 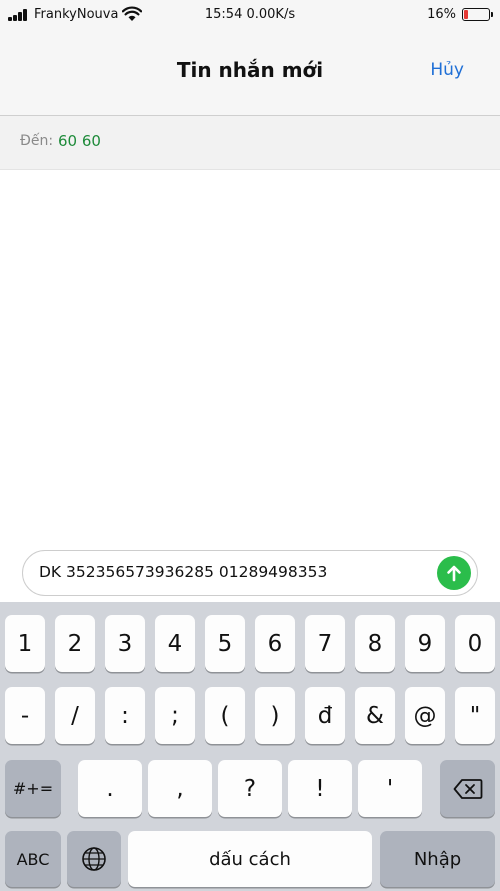 I want to click on key-label: 8, so click(x=375, y=643).